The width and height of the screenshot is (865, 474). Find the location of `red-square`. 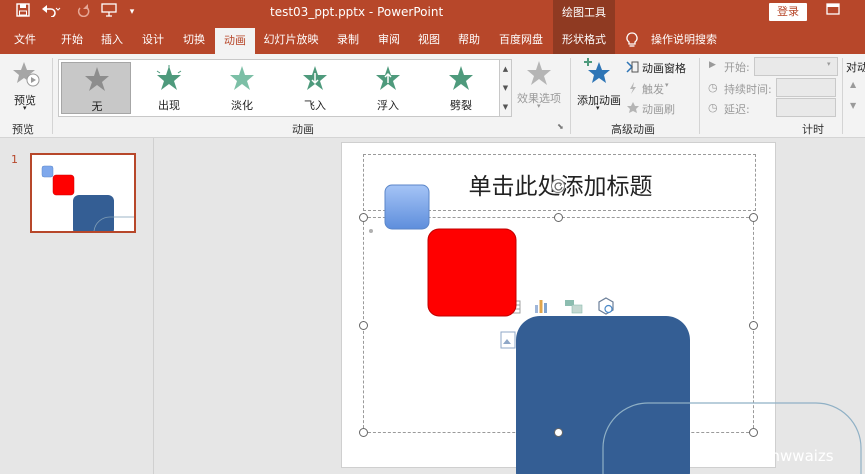

red-square is located at coordinates (472, 272).